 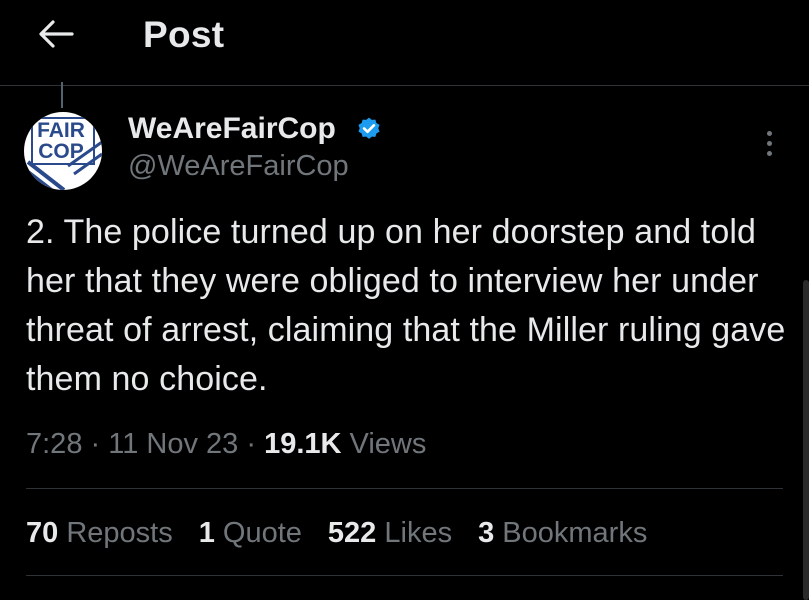 I want to click on user-handle: @WeAreFairCop, so click(x=238, y=166).